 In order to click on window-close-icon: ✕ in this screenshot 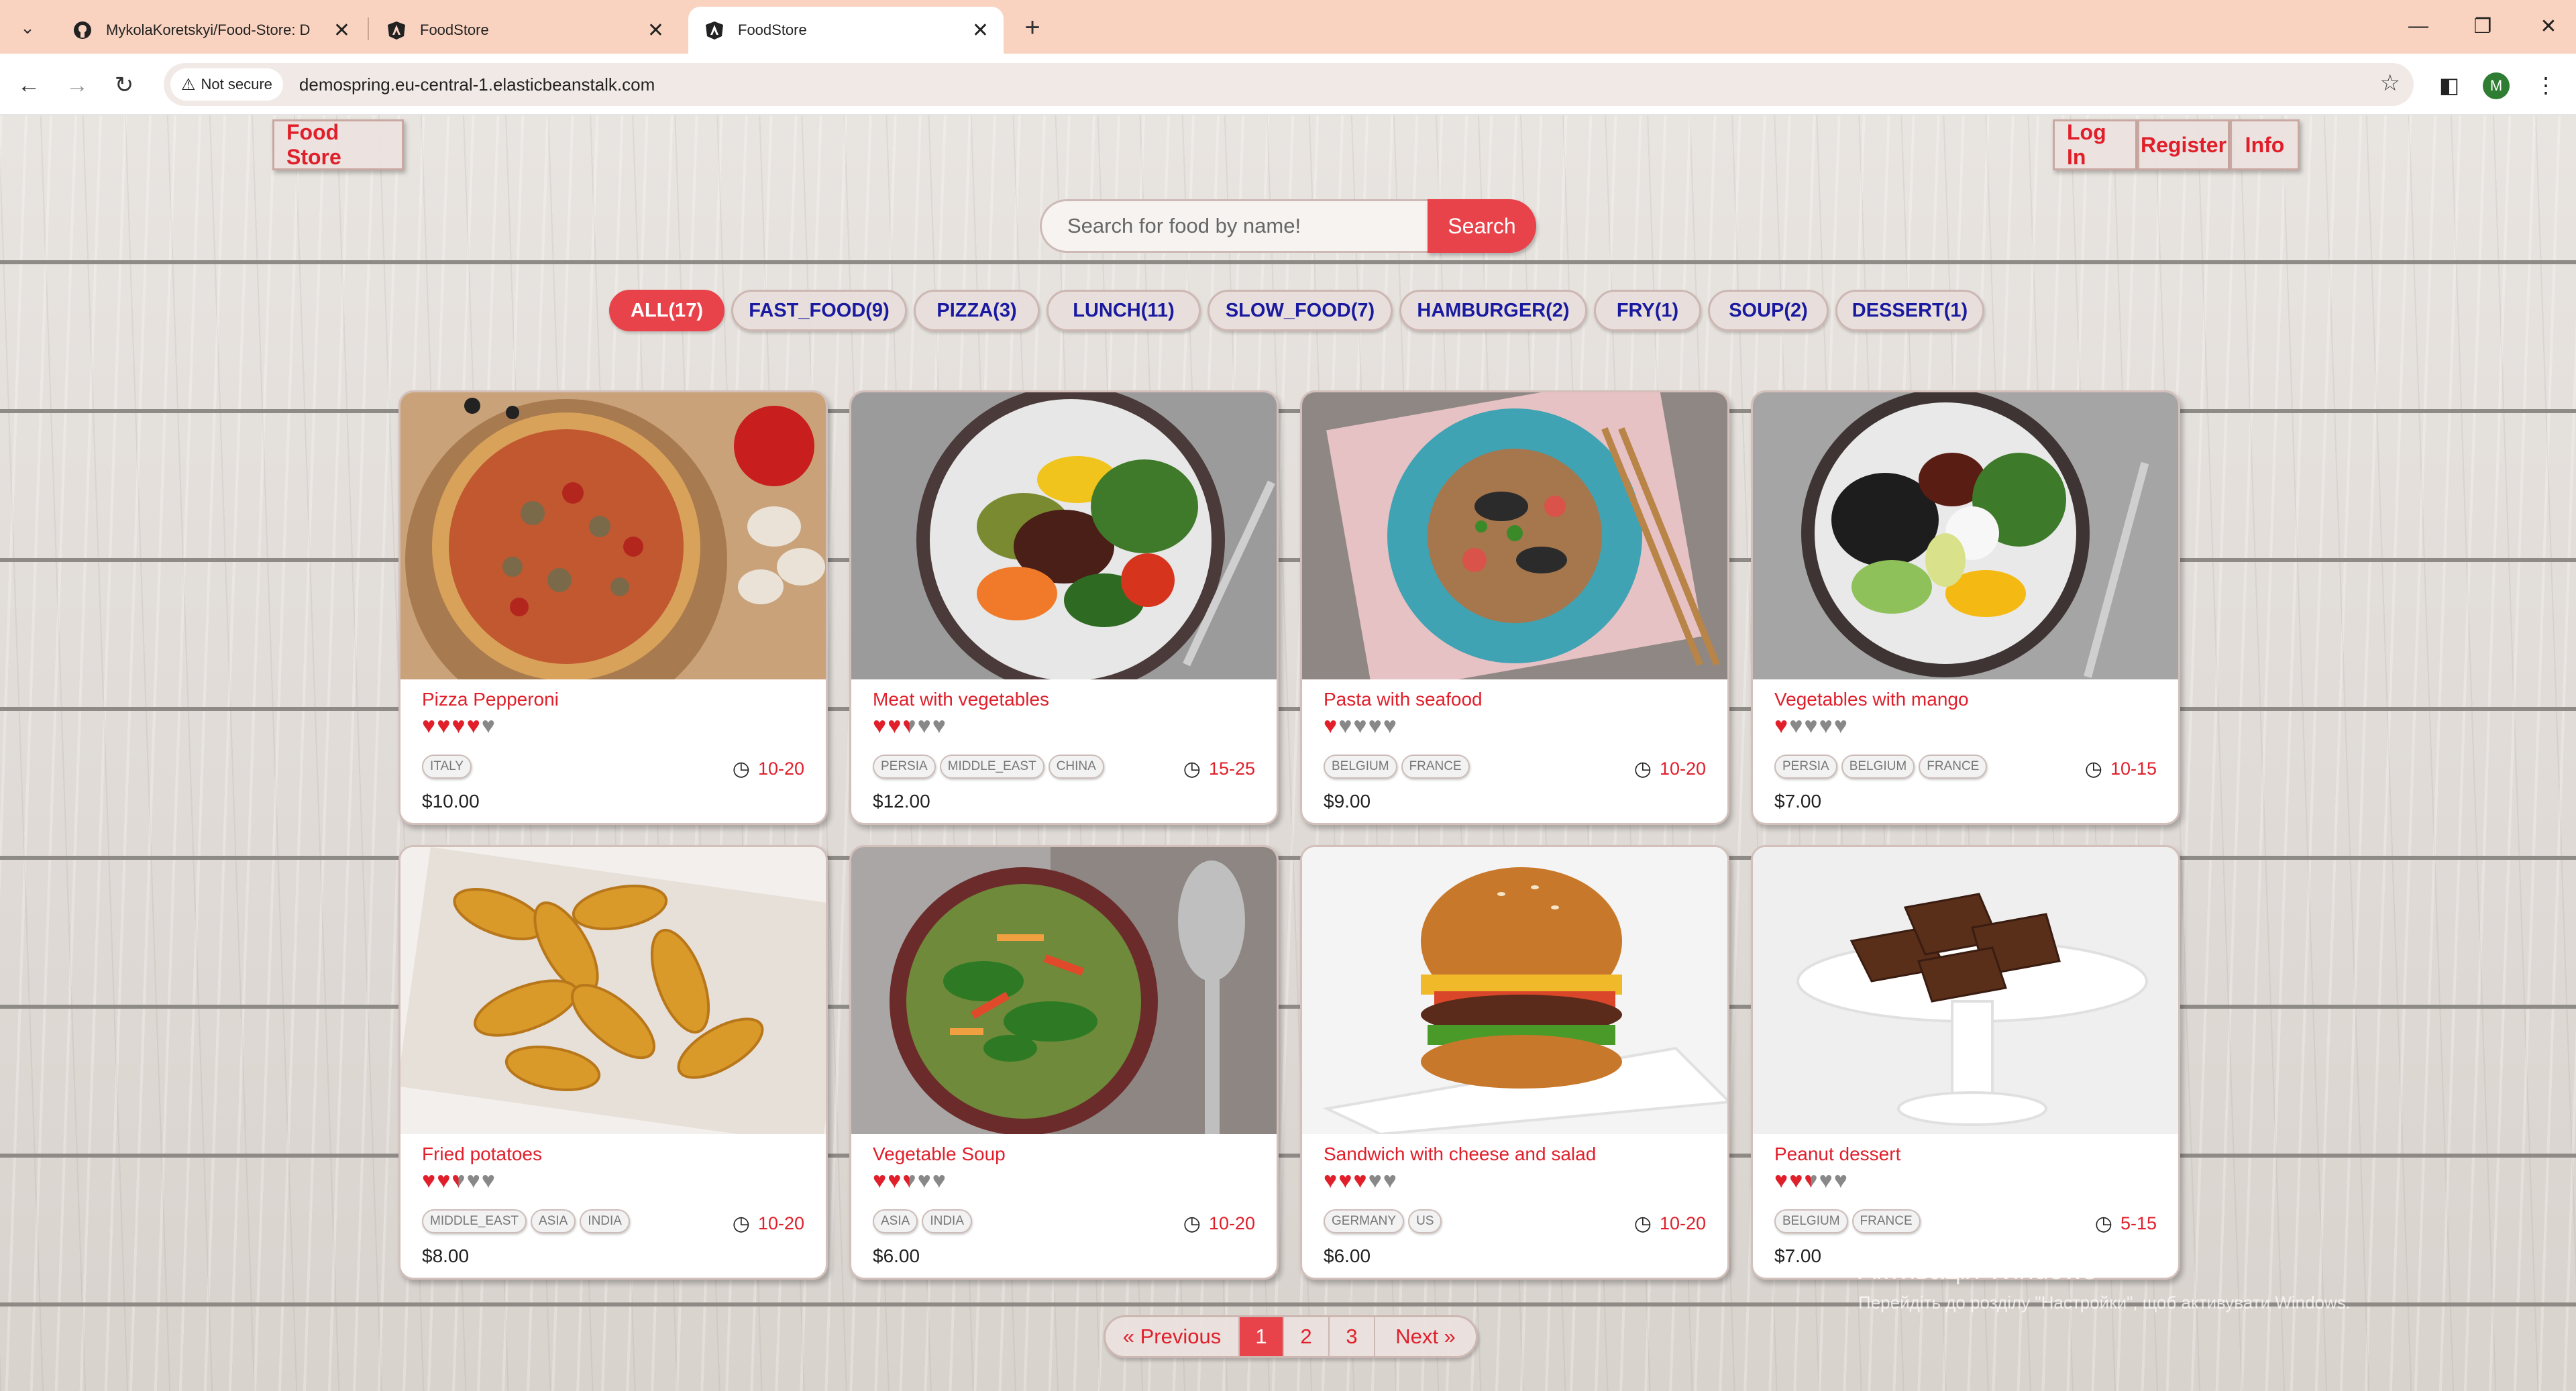, I will do `click(2548, 26)`.